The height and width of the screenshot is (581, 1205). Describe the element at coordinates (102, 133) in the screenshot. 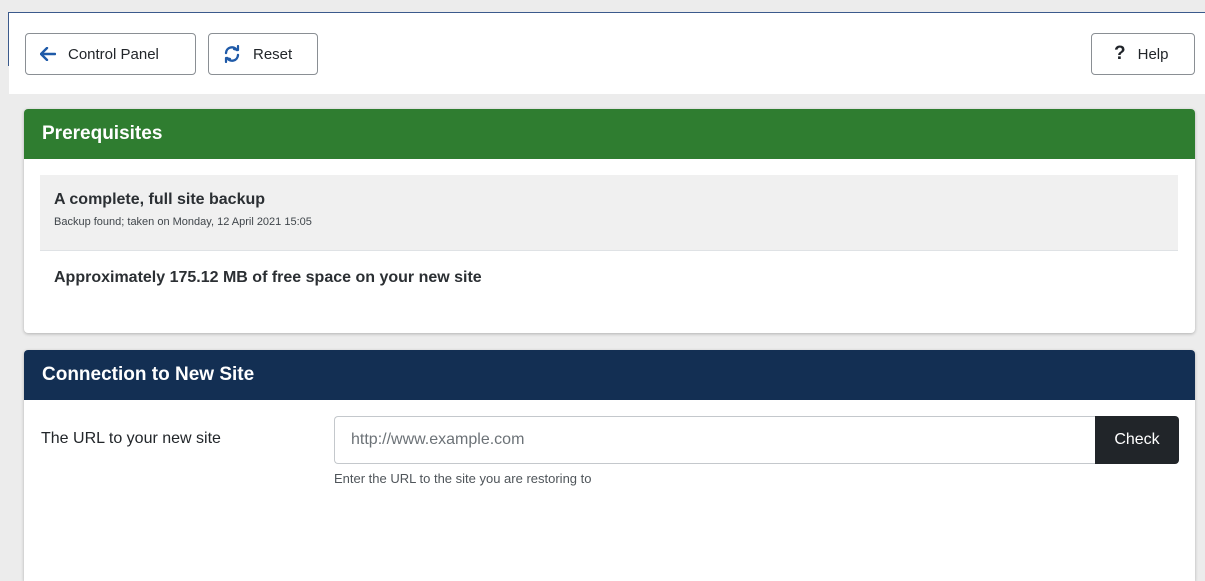

I see `prerequisites-title: Prerequisites` at that location.